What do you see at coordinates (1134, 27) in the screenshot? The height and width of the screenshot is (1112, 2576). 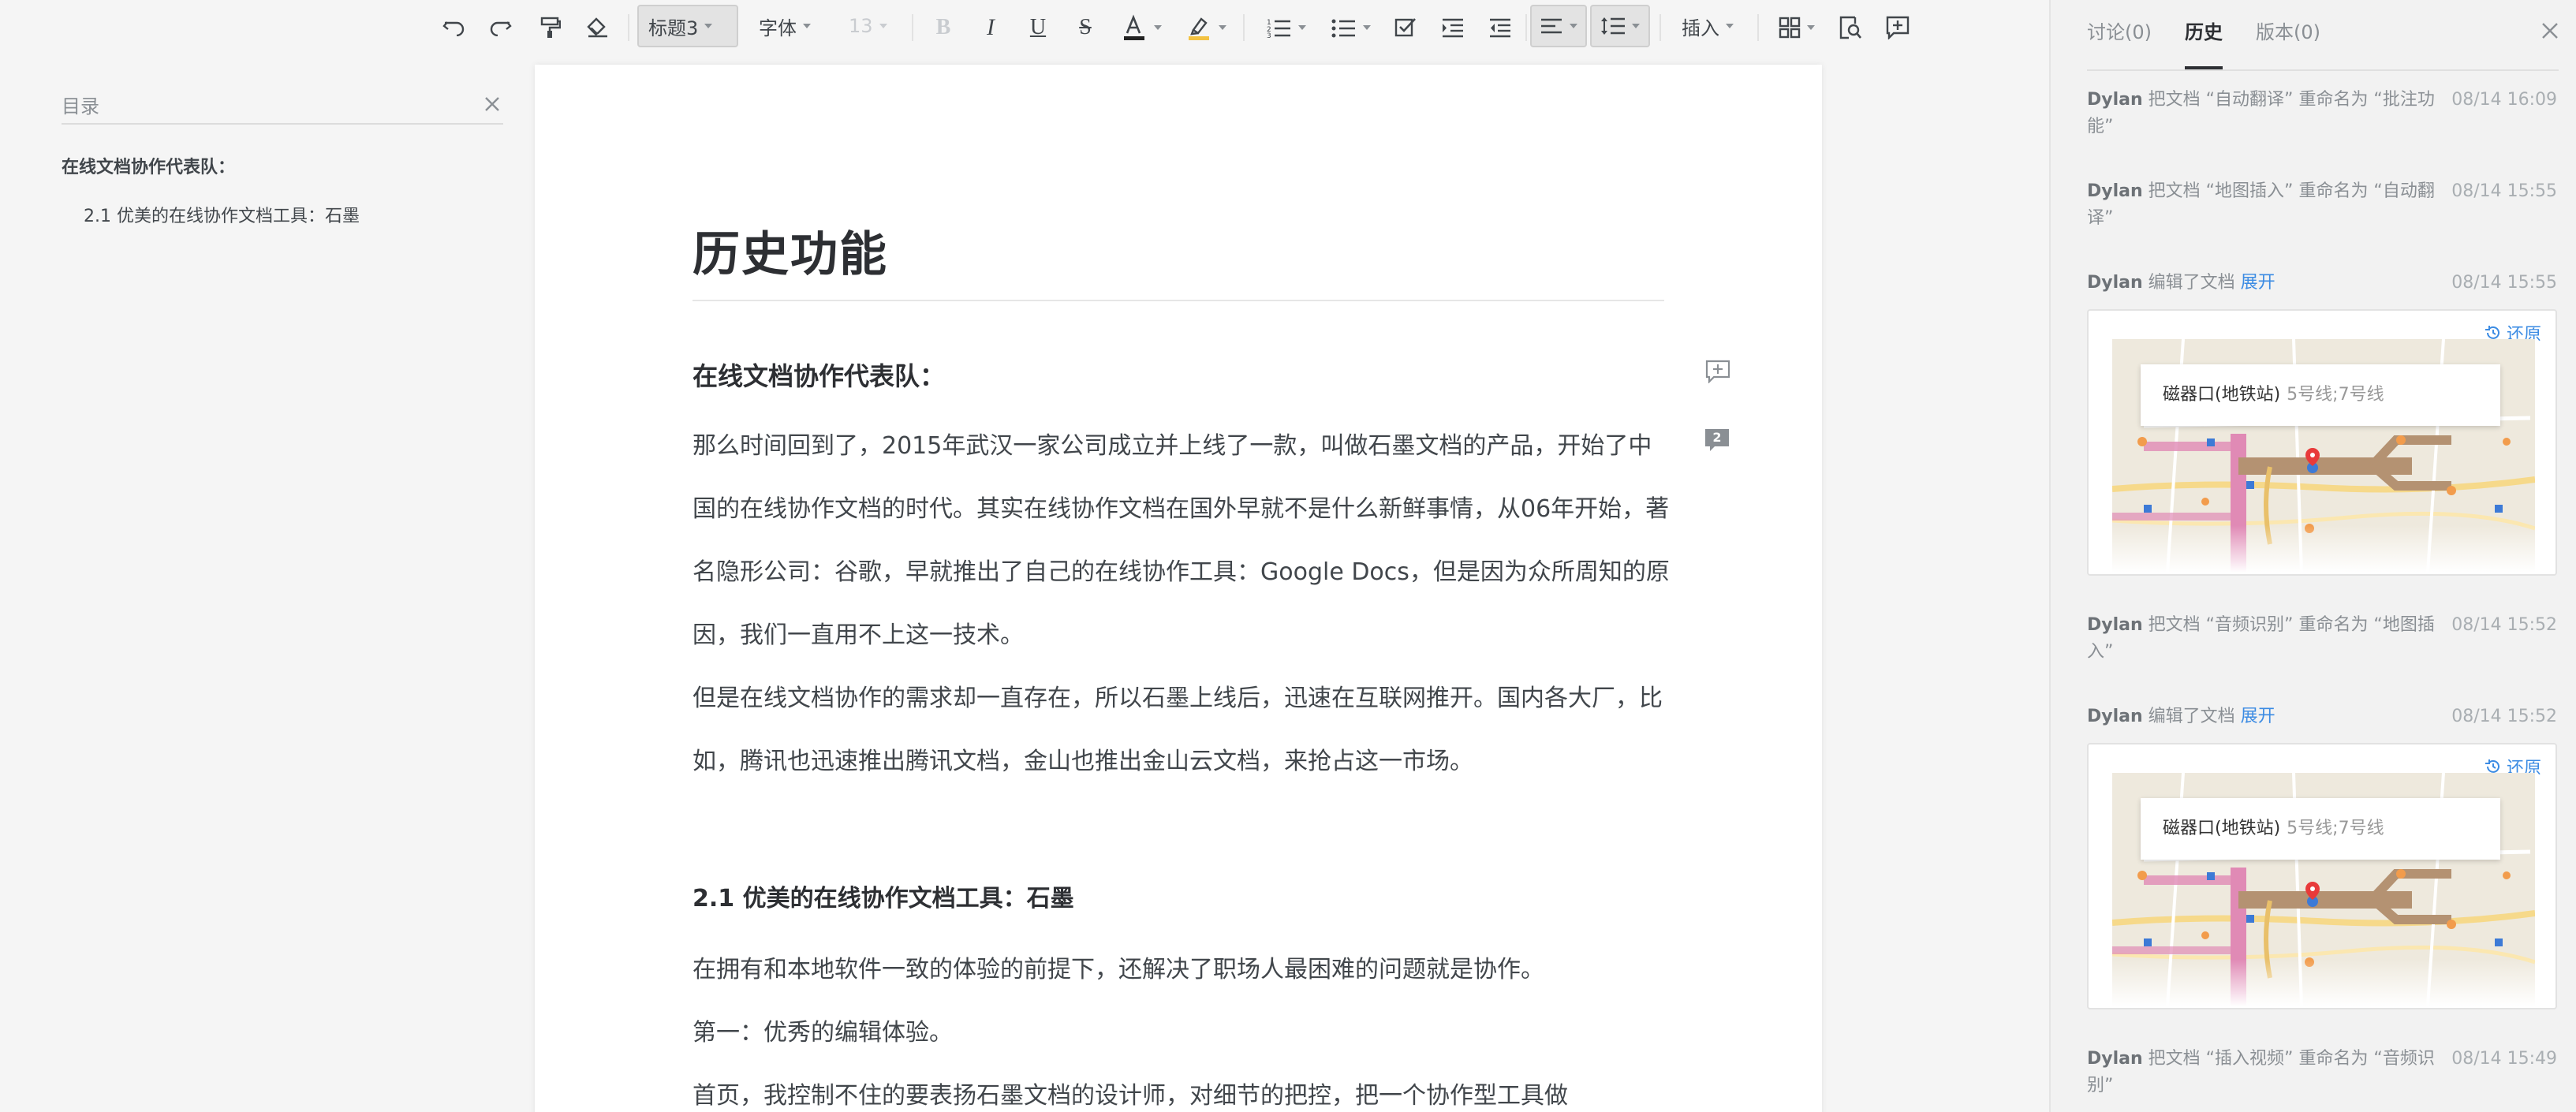 I see `text-color-icon` at bounding box center [1134, 27].